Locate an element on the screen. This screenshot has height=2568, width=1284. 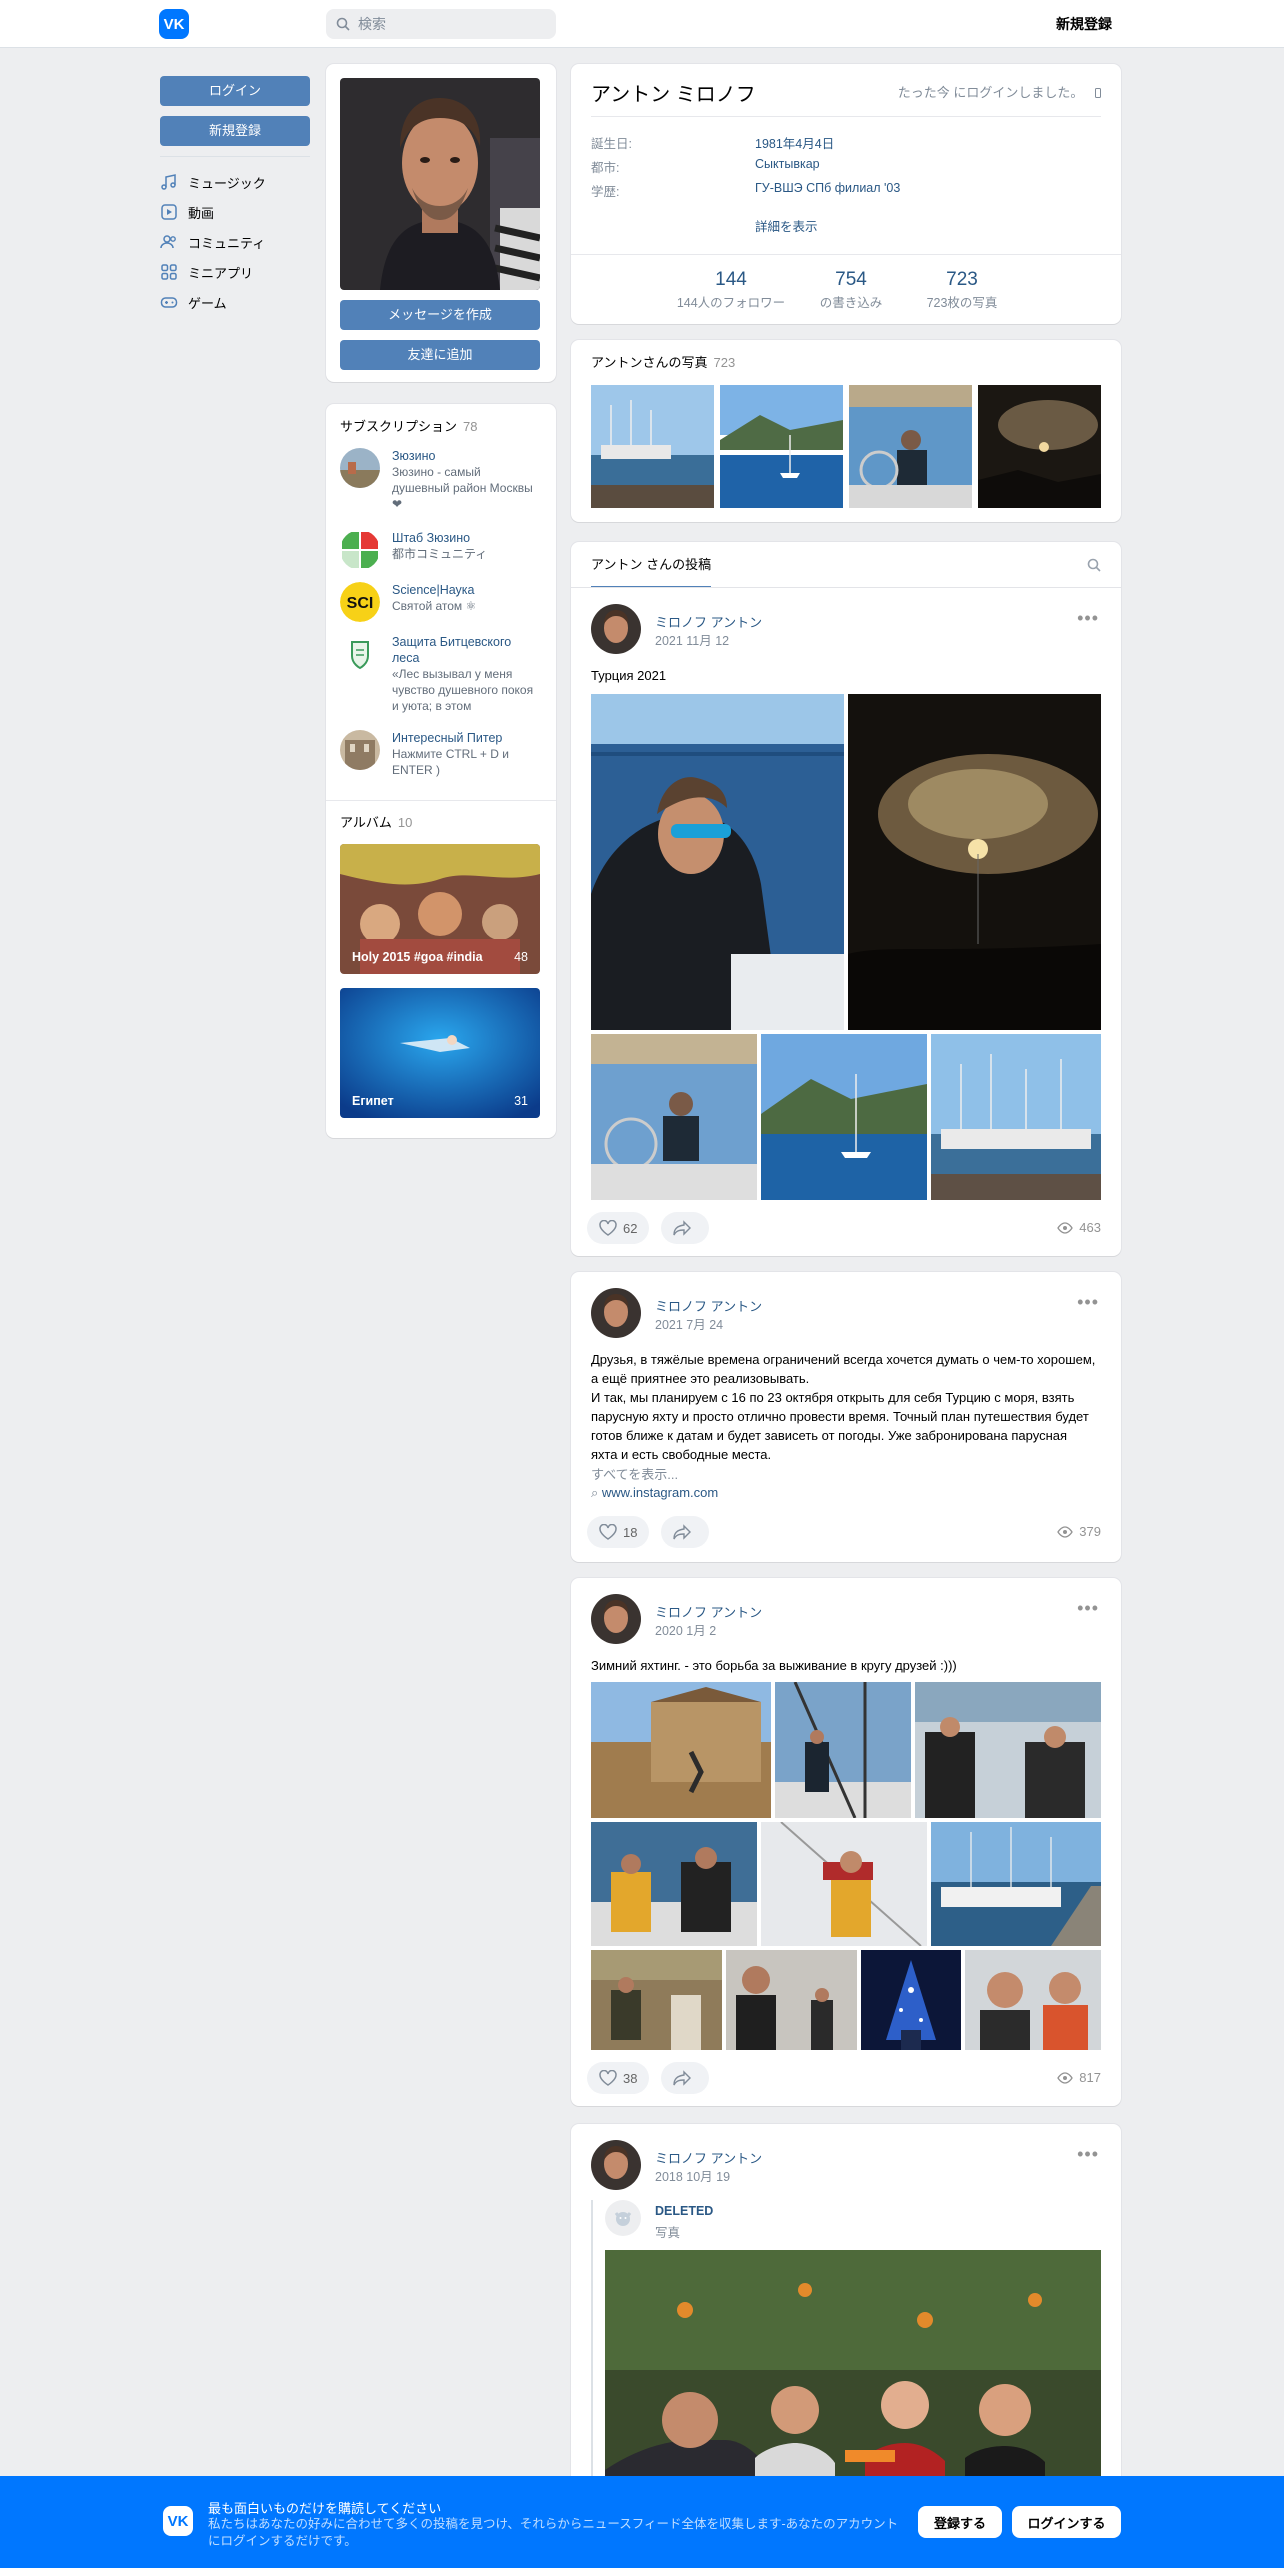
add-friend-button: 友達に追加 is located at coordinates (440, 355).